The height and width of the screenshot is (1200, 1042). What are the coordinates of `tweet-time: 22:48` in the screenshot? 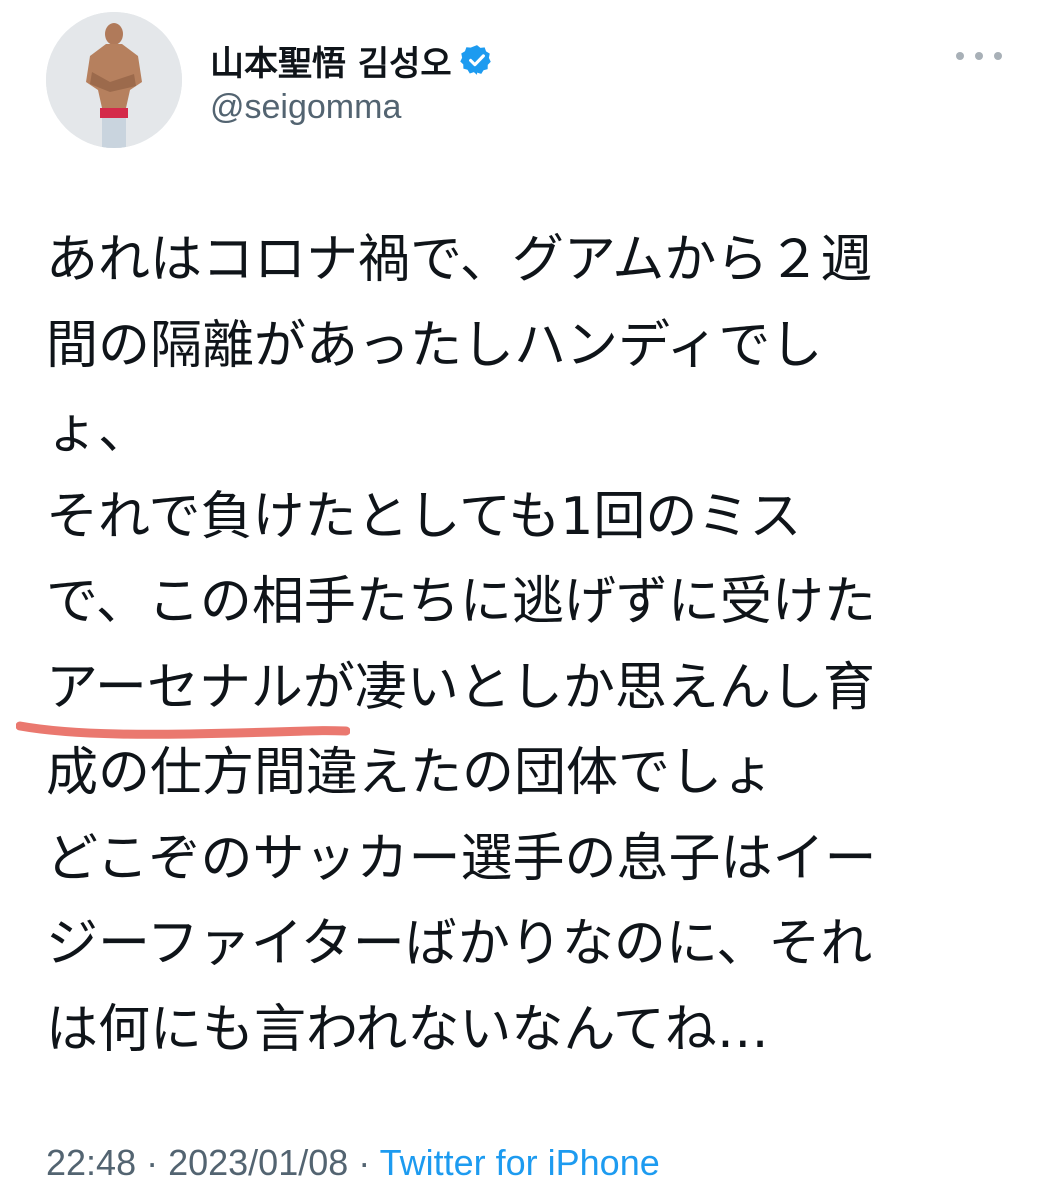 It's located at (91, 1162).